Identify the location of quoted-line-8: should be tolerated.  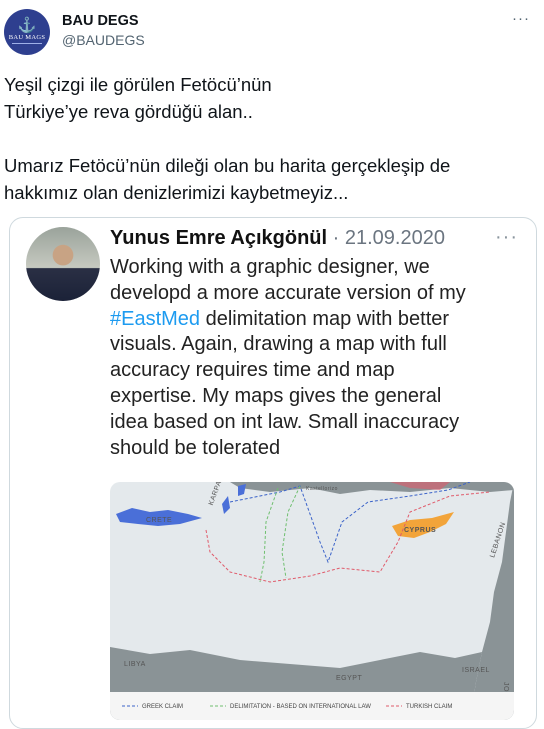
(195, 447).